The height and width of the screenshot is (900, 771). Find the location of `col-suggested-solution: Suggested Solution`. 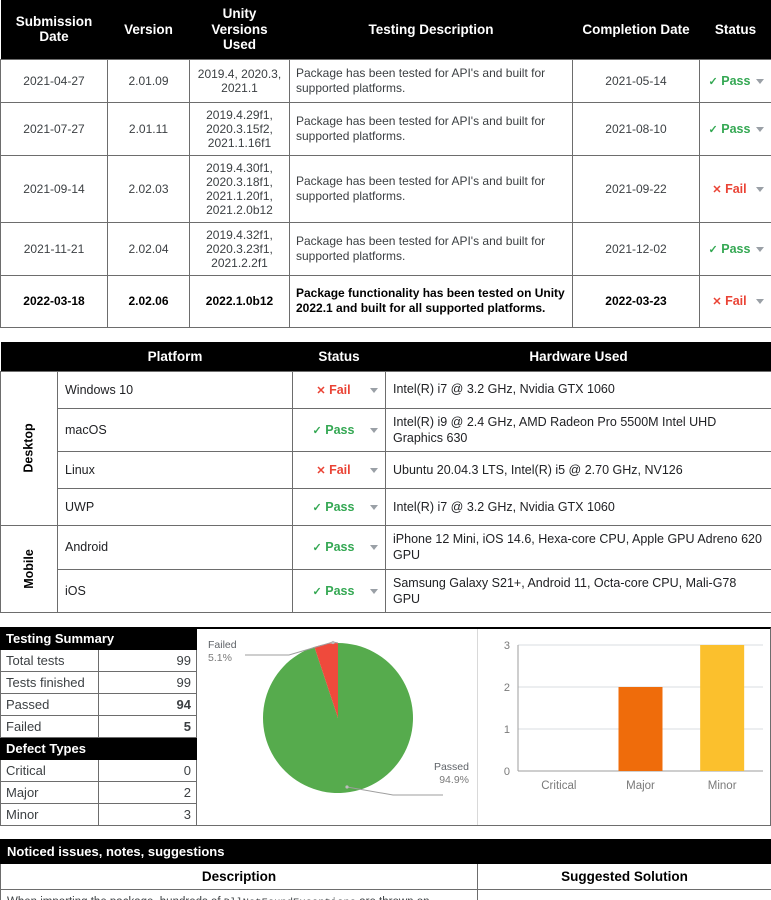

col-suggested-solution: Suggested Solution is located at coordinates (623, 877).